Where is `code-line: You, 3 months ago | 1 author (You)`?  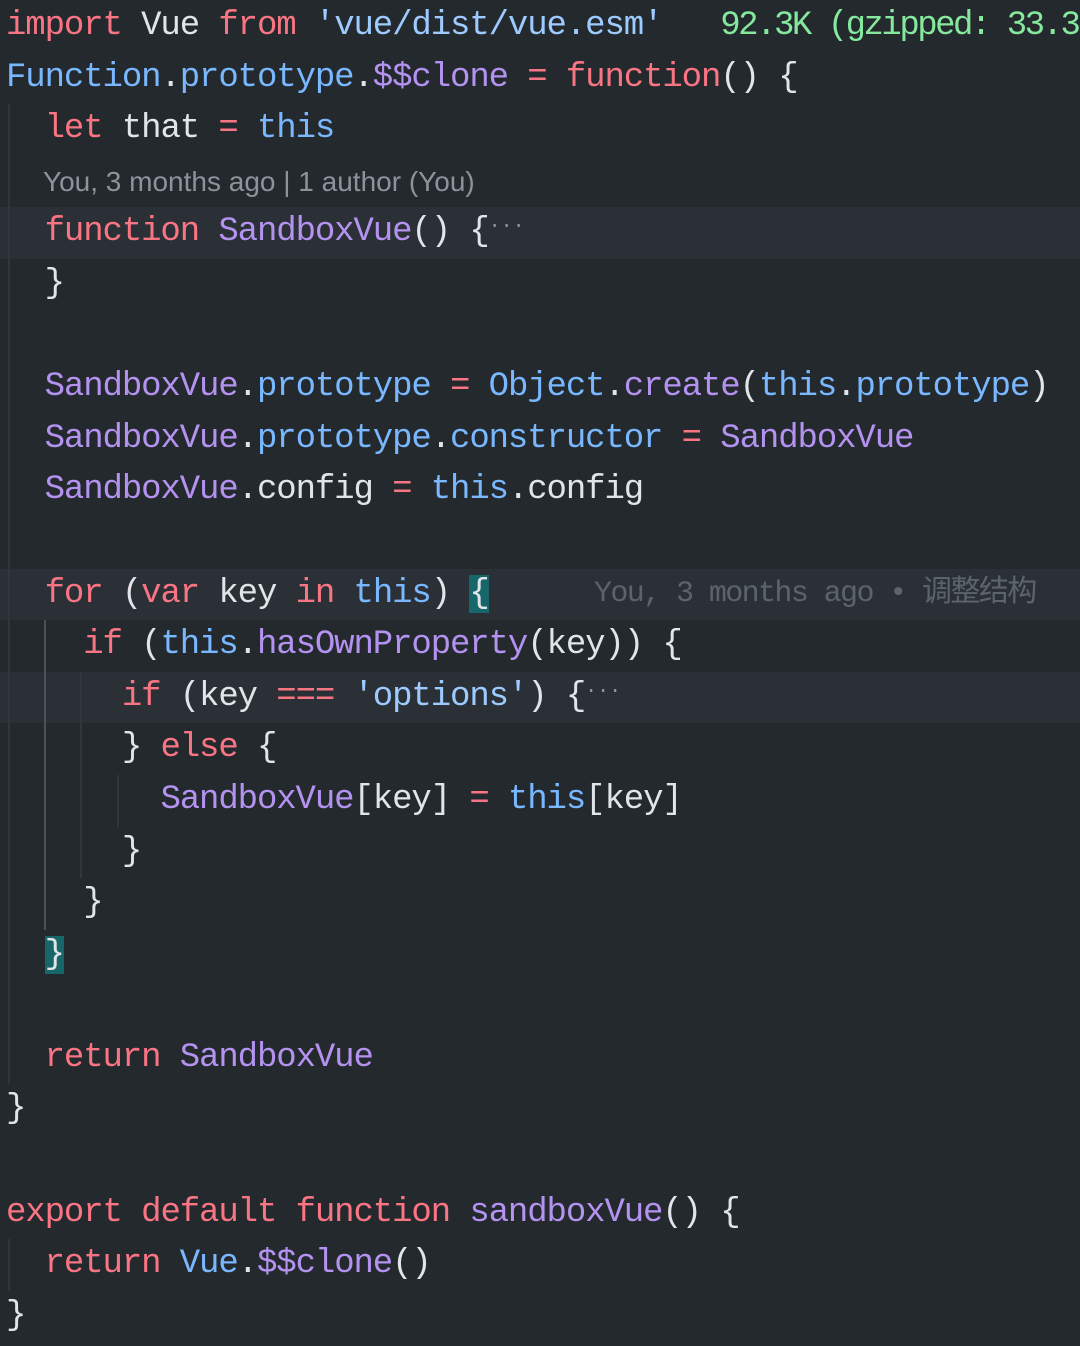
code-line: You, 3 months ago | 1 author (You) is located at coordinates (540, 181).